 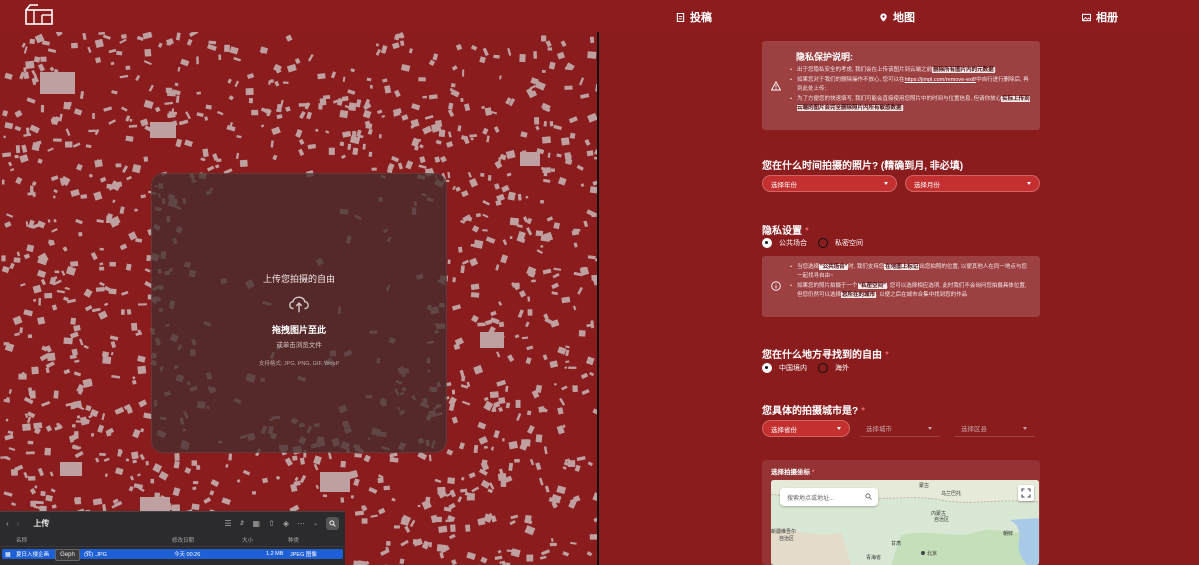 What do you see at coordinates (883, 17) in the screenshot?
I see `map-pin-icon` at bounding box center [883, 17].